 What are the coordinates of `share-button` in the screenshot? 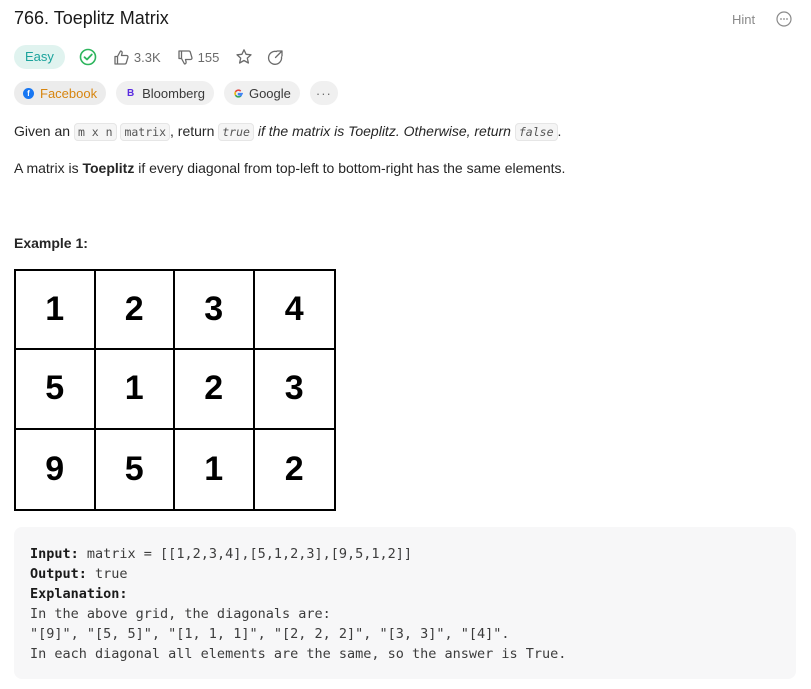 It's located at (275, 57).